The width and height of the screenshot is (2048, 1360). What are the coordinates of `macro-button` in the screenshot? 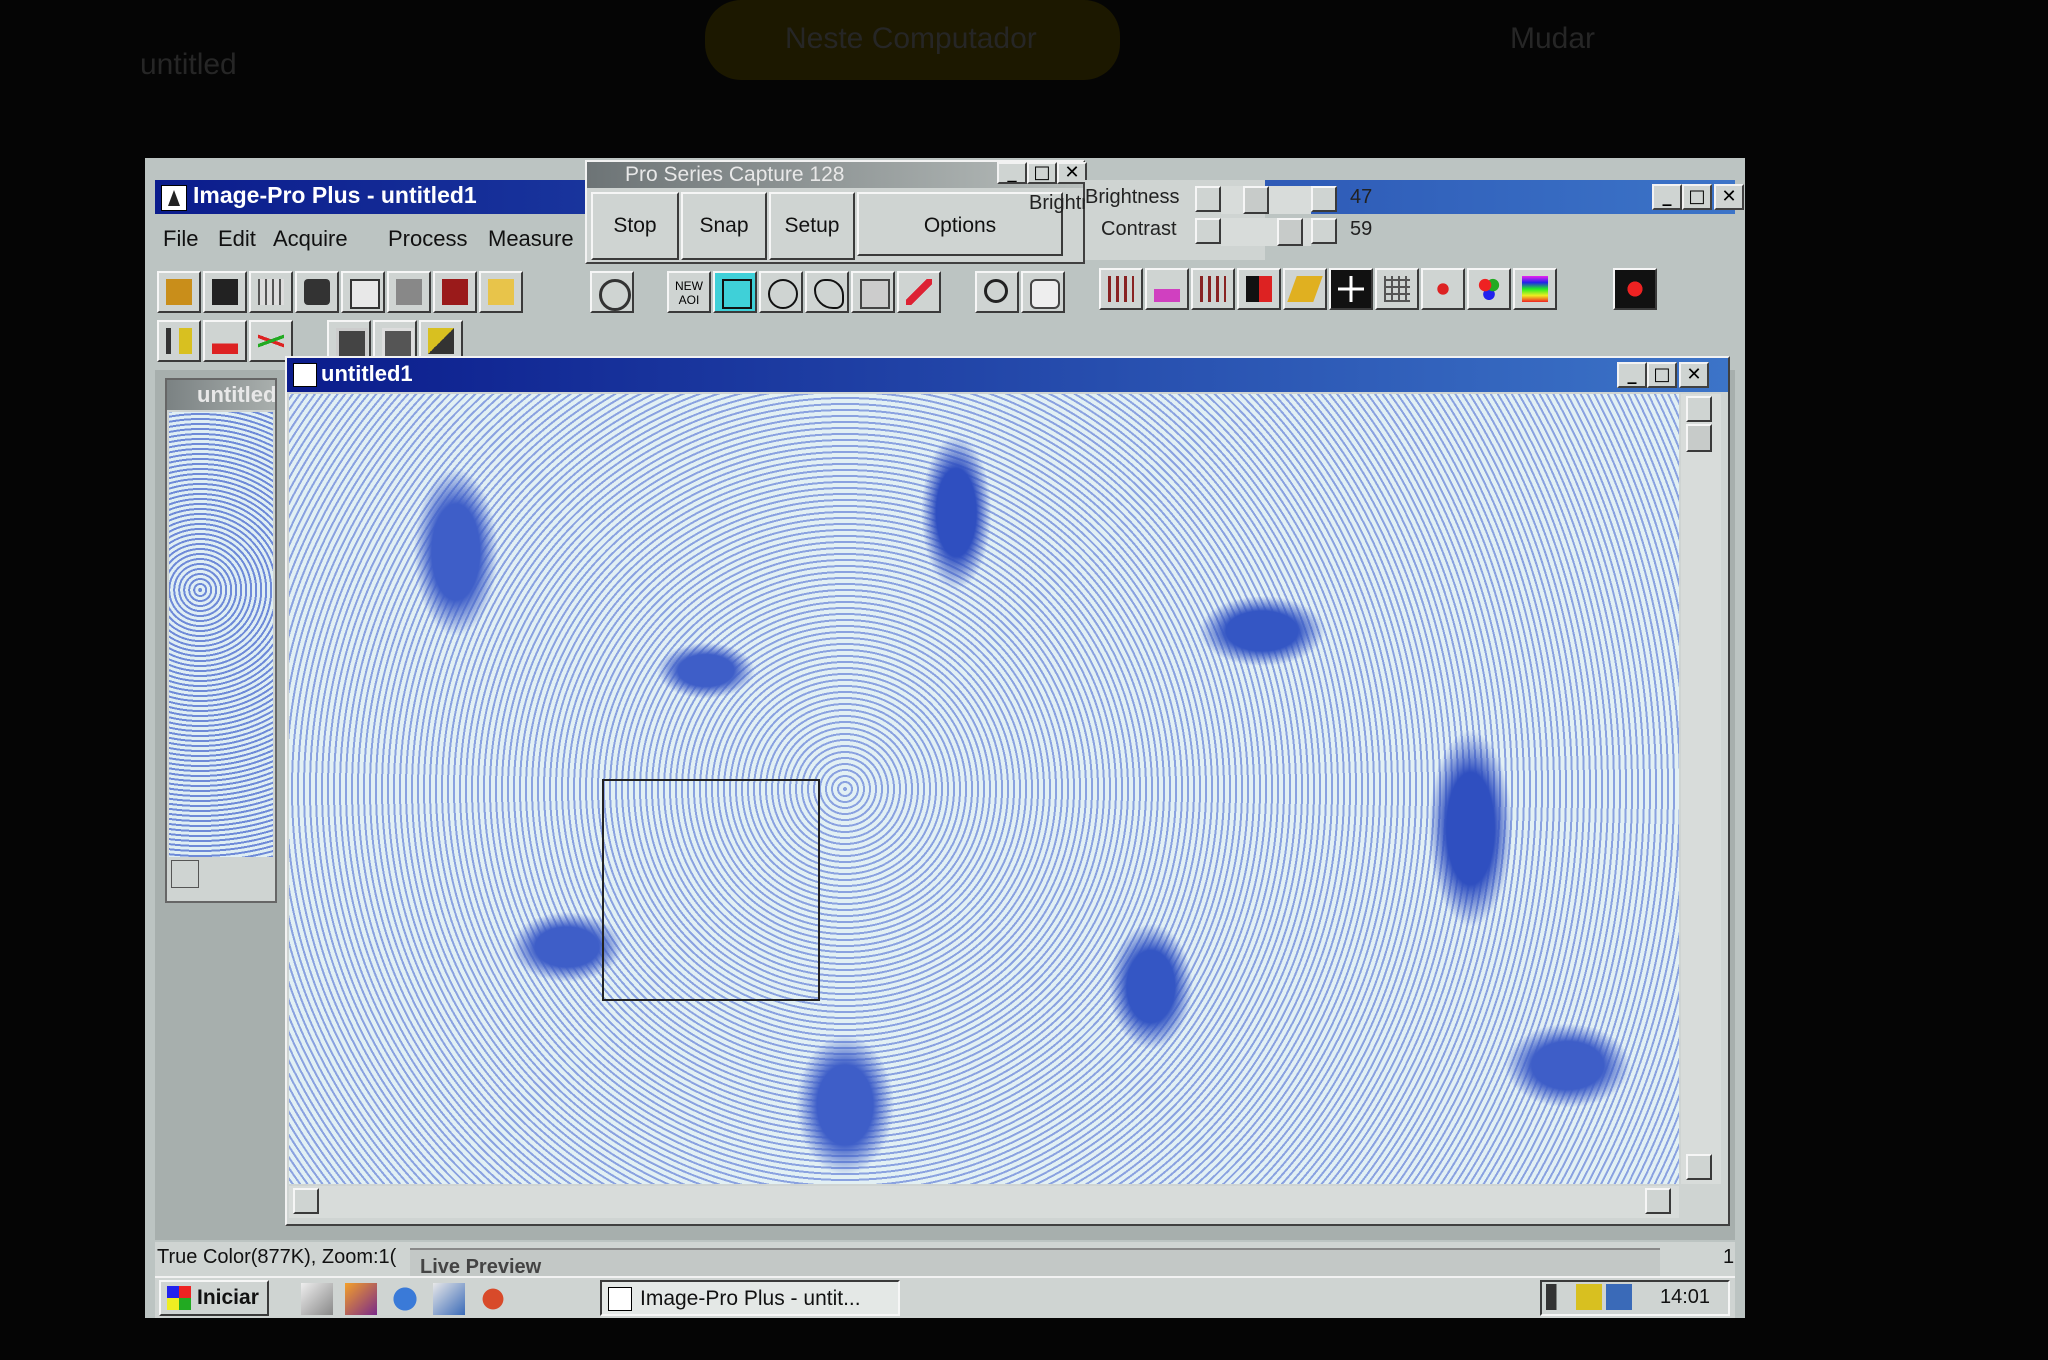 It's located at (1635, 289).